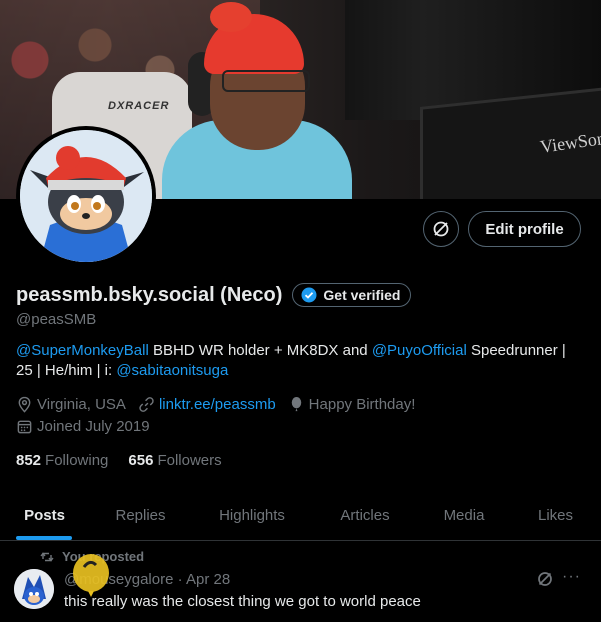 This screenshot has width=601, height=622. Describe the element at coordinates (555, 515) in the screenshot. I see `tab-likes: Likes` at that location.